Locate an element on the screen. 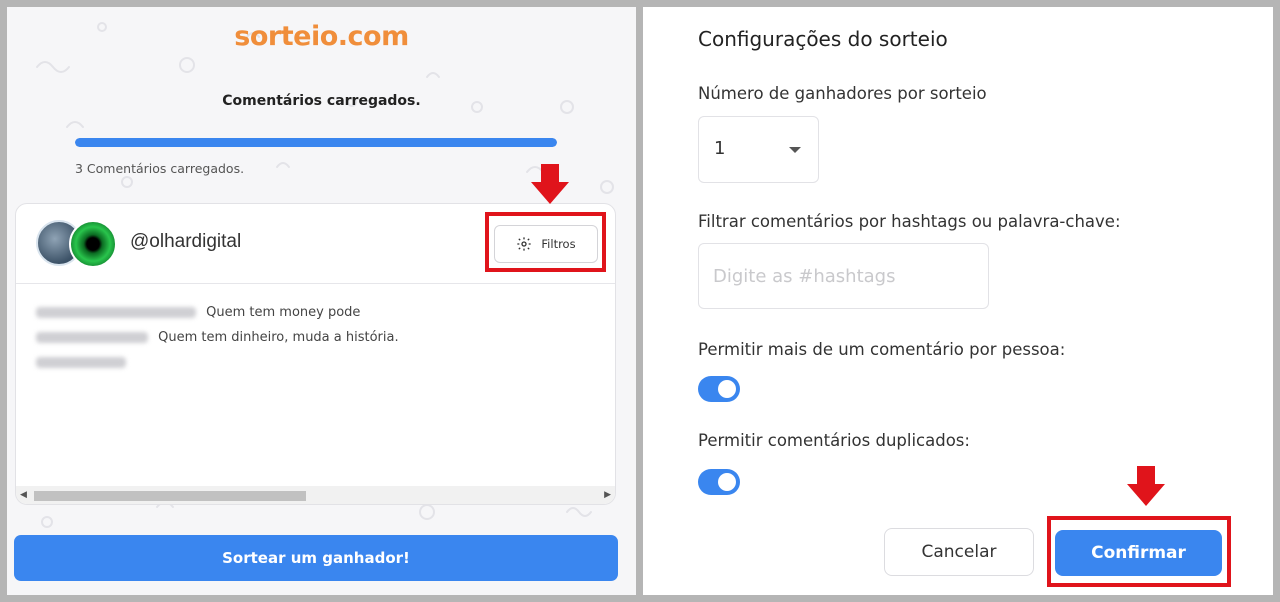  winners-select: 1 is located at coordinates (758, 149).